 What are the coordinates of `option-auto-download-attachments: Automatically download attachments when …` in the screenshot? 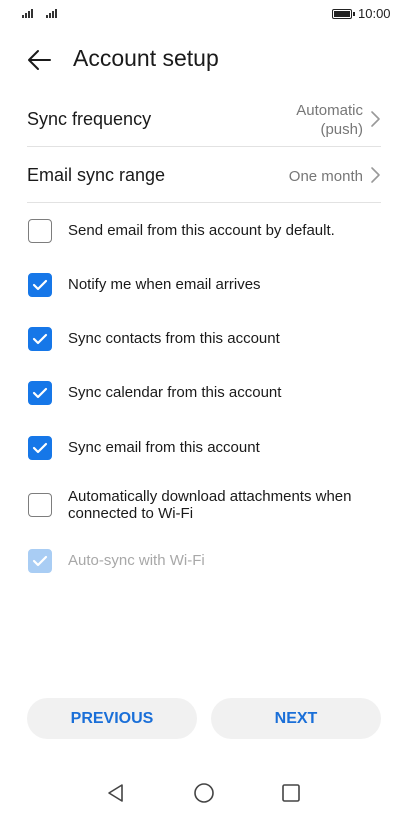 It's located at (208, 506).